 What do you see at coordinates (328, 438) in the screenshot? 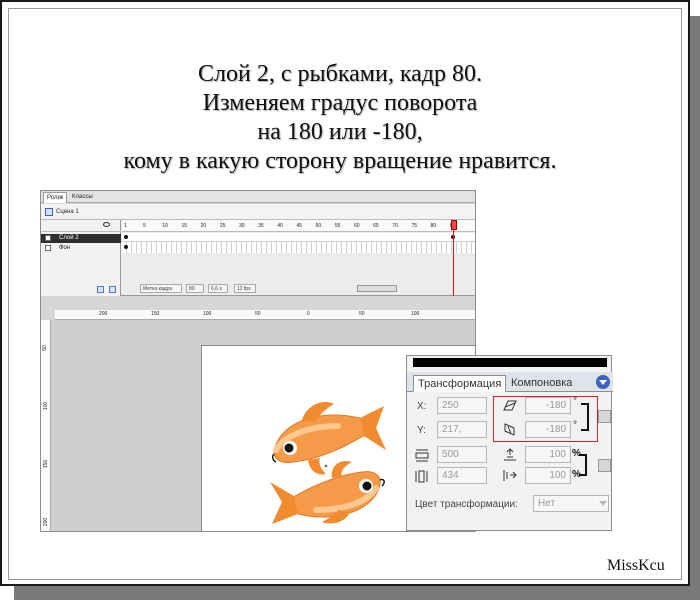
I see `upper-fish-icon` at bounding box center [328, 438].